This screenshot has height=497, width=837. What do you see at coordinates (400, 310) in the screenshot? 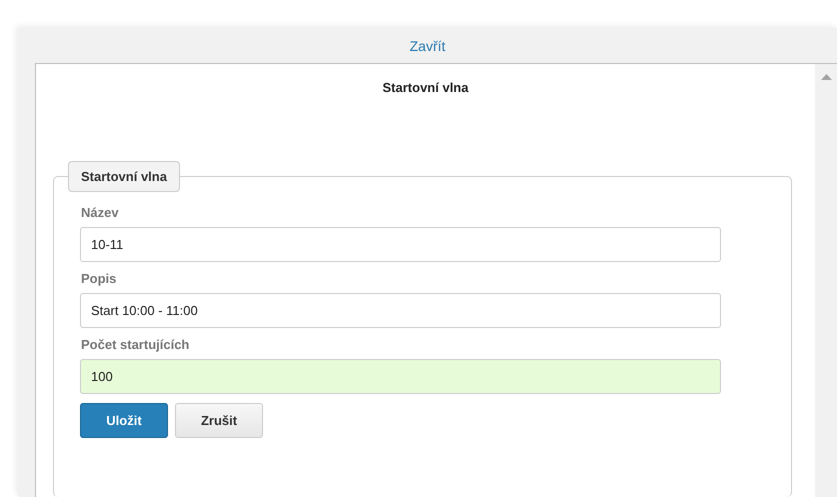
I see `input-field: Start 10:00 - 11:00` at bounding box center [400, 310].